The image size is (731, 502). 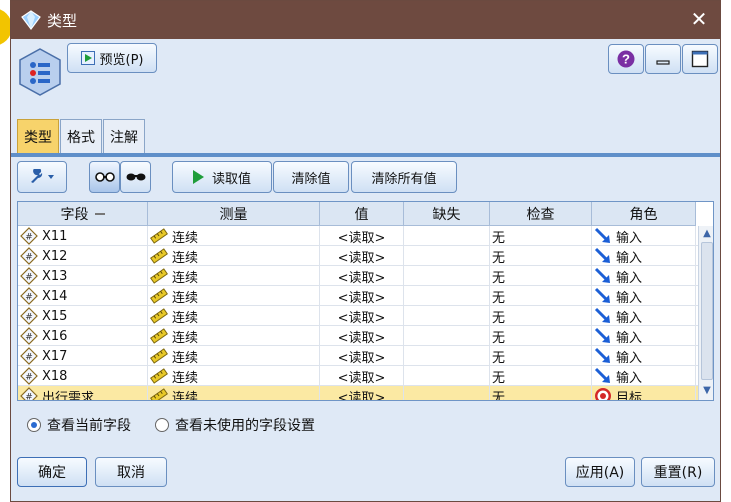 What do you see at coordinates (83, 316) in the screenshot?
I see `cell-field: # X15` at bounding box center [83, 316].